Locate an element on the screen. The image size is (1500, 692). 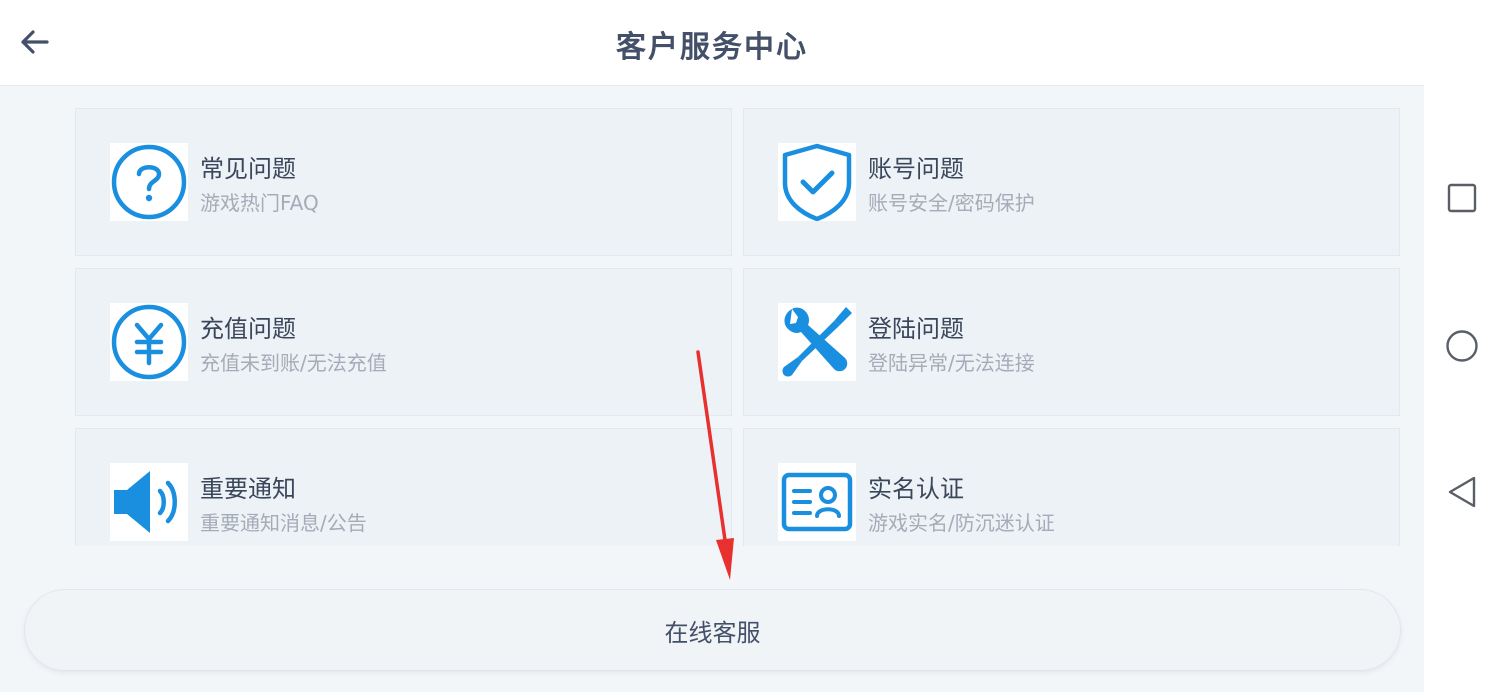
card-faq: 常见问题 游戏热门FAQ is located at coordinates (403, 182).